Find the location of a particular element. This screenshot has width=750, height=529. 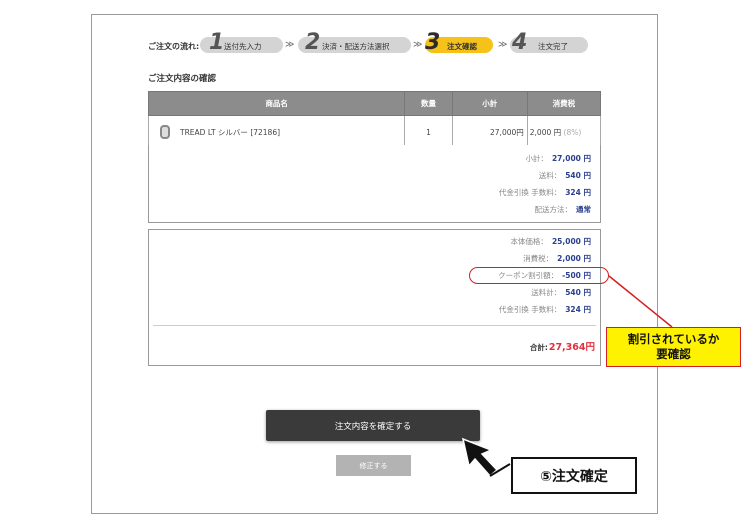

coupon-highlight-oval is located at coordinates (539, 275).